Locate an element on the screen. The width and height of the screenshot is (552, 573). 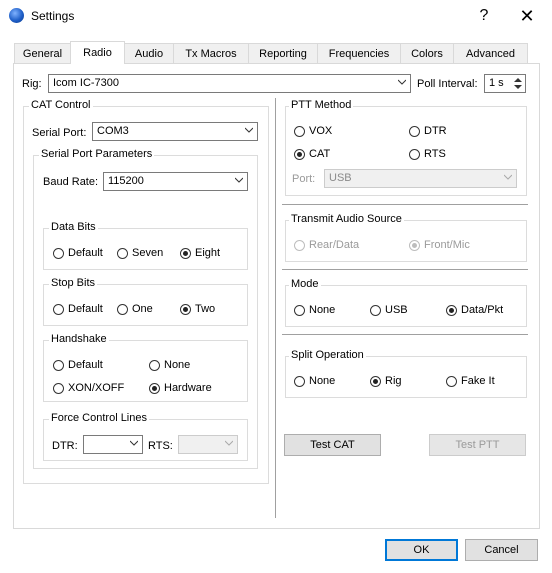
mode-usb-radio: USB is located at coordinates (389, 310).